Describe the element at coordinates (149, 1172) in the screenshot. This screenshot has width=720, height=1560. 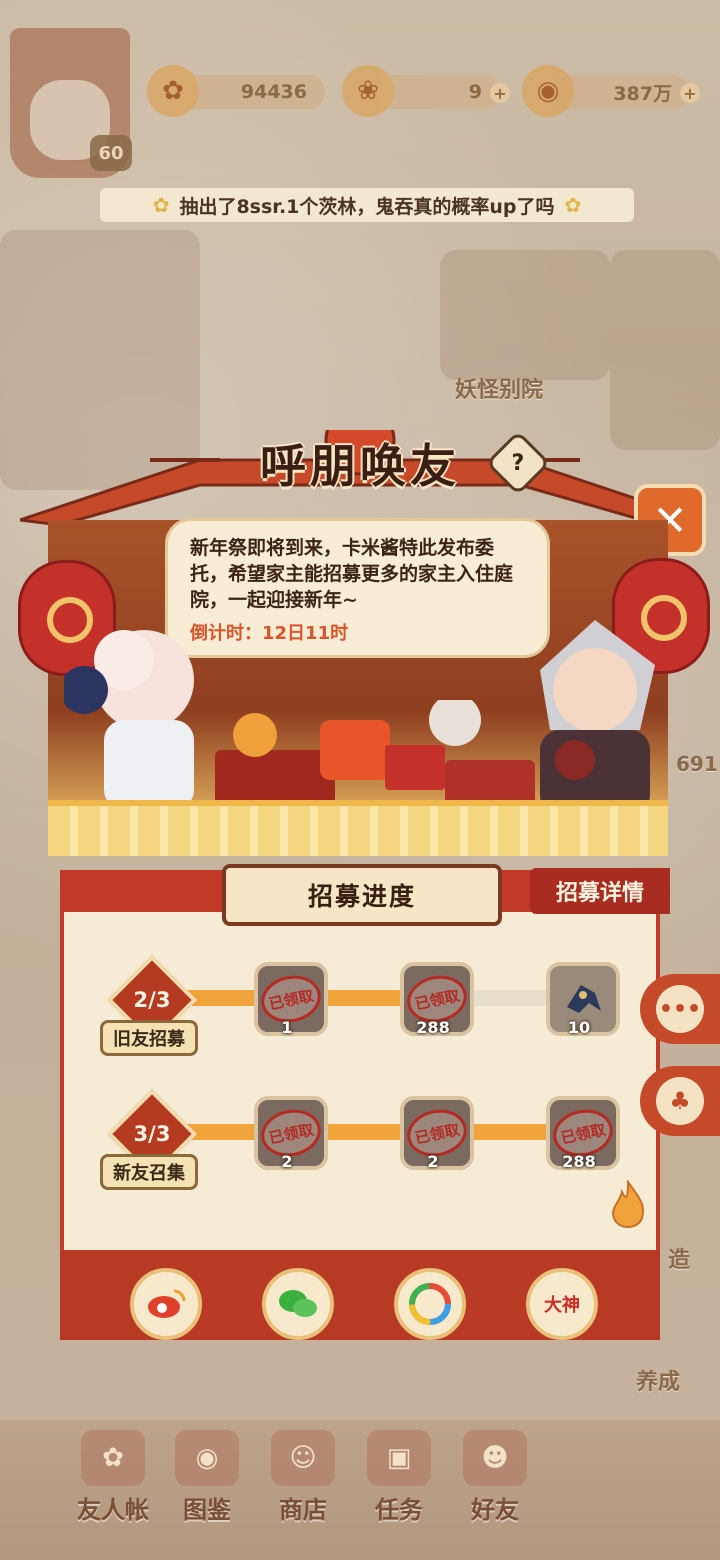
I see `track-2-label: 新友召集` at that location.